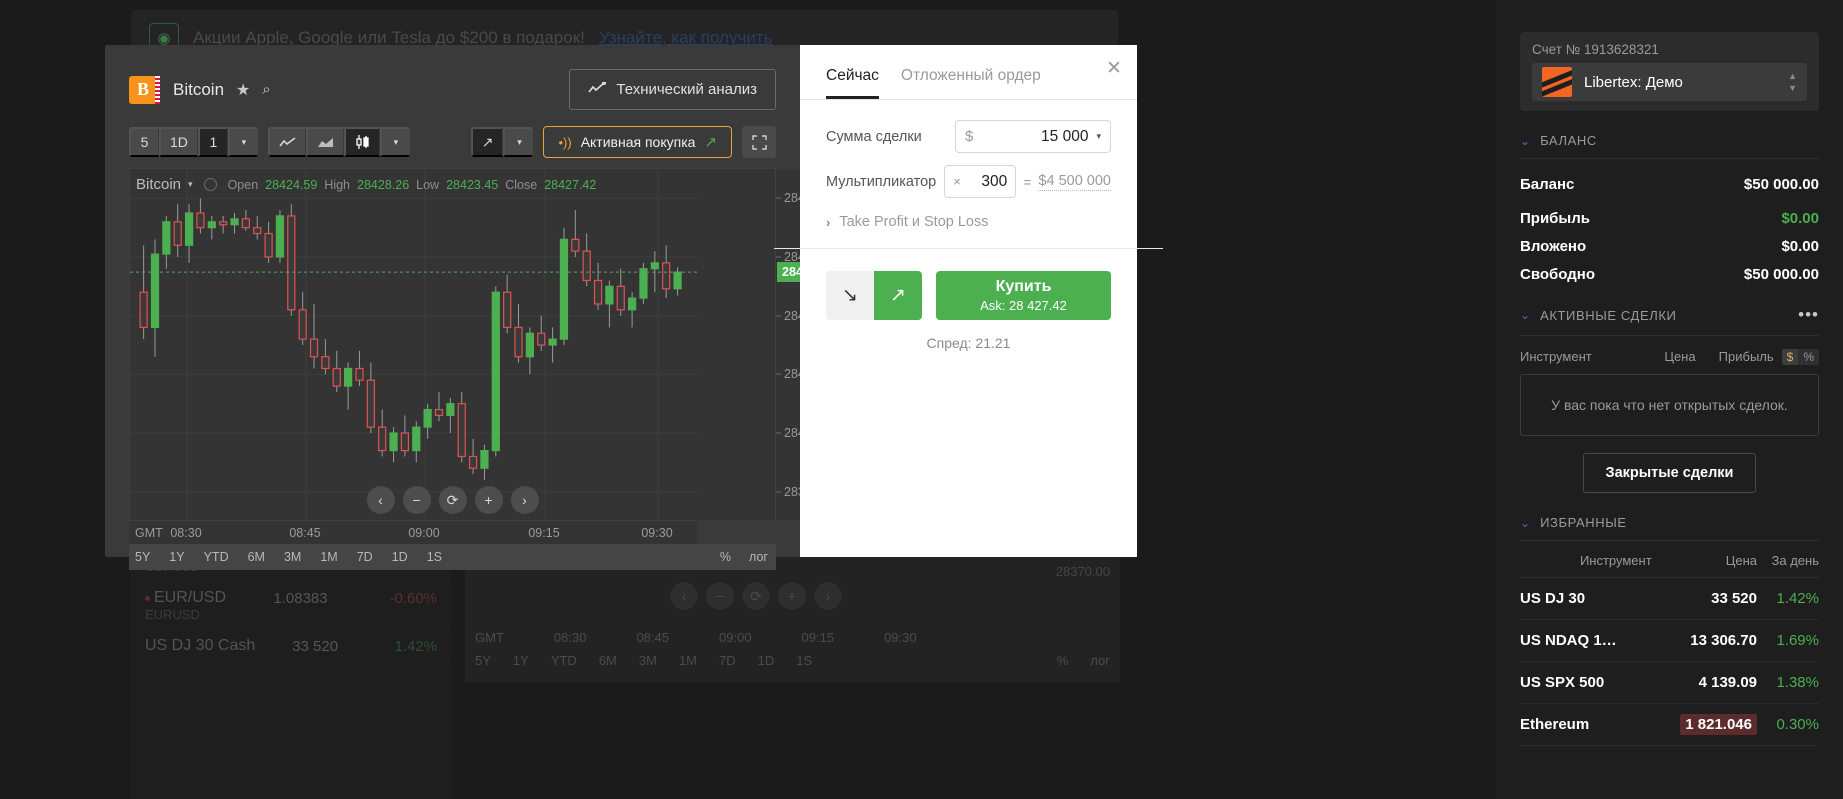 Image resolution: width=1843 pixels, height=799 pixels. What do you see at coordinates (1808, 315) in the screenshot?
I see `more-options-icon: •••` at bounding box center [1808, 315].